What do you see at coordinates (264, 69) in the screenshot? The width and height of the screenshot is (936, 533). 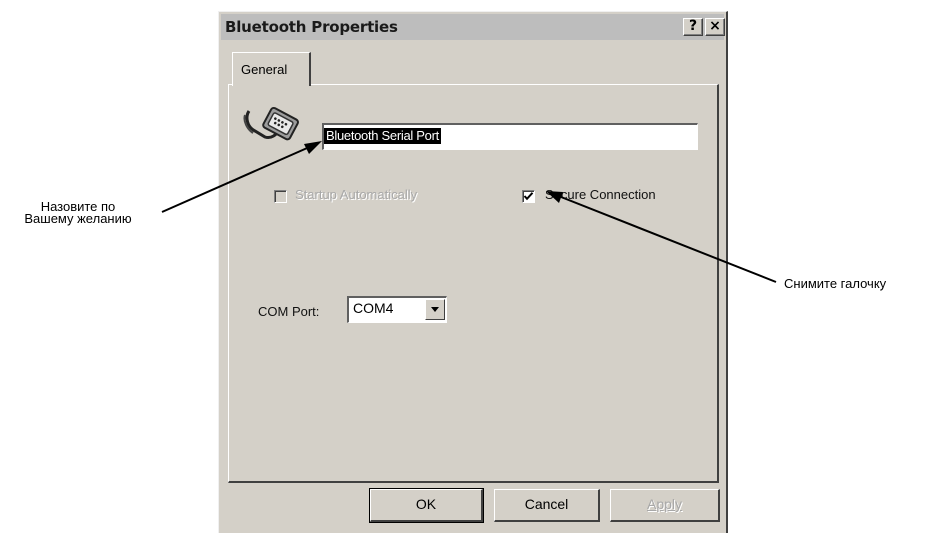 I see `tab-general-label: General` at bounding box center [264, 69].